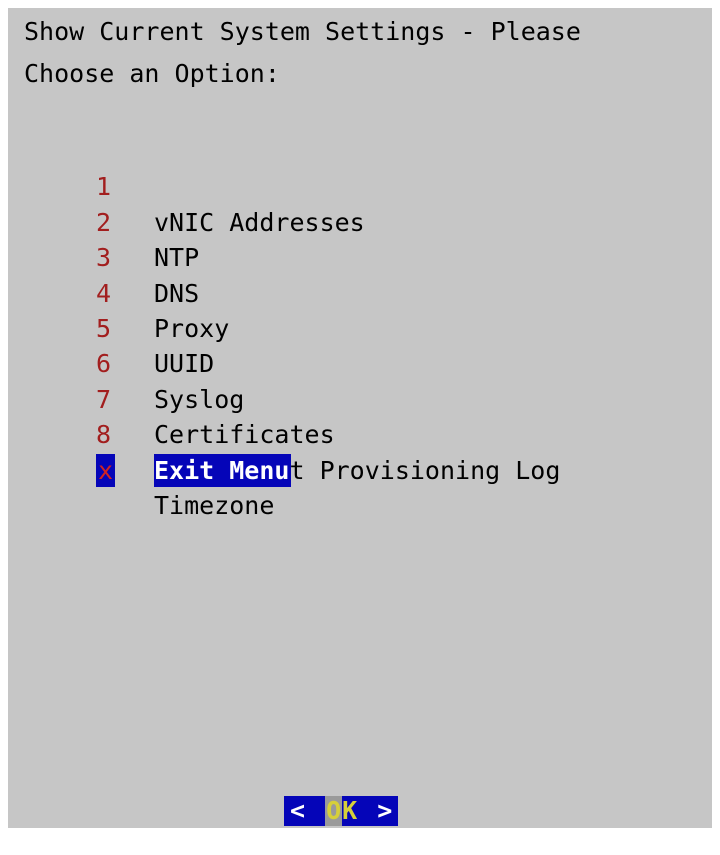  What do you see at coordinates (152, 73) in the screenshot?
I see `dialog-title-line-2: Choose an Option:` at bounding box center [152, 73].